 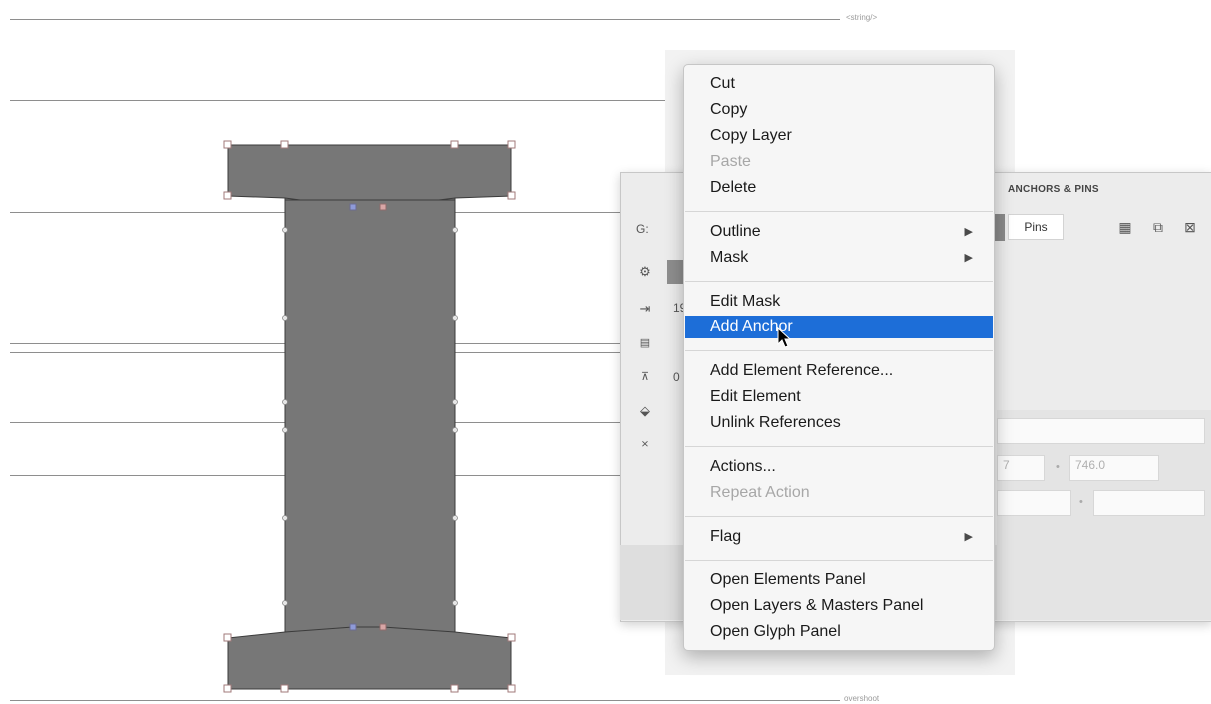 I want to click on panel-title: ANCHORS & PINS, so click(x=1053, y=189).